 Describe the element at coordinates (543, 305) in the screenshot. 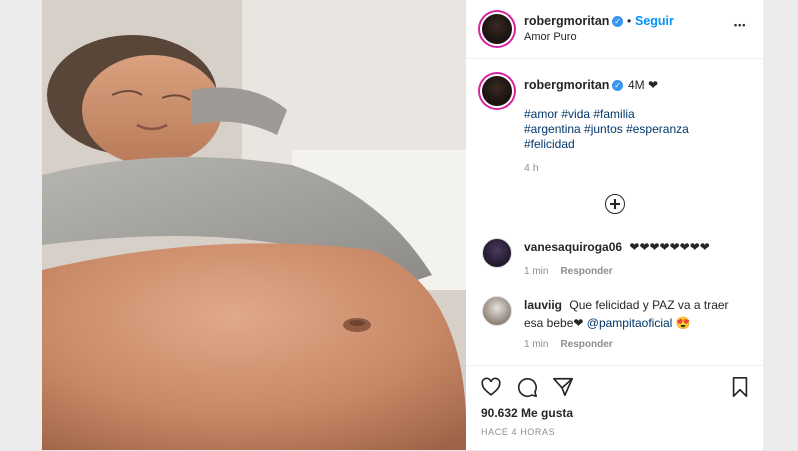

I see `comment-username: lauviig` at that location.